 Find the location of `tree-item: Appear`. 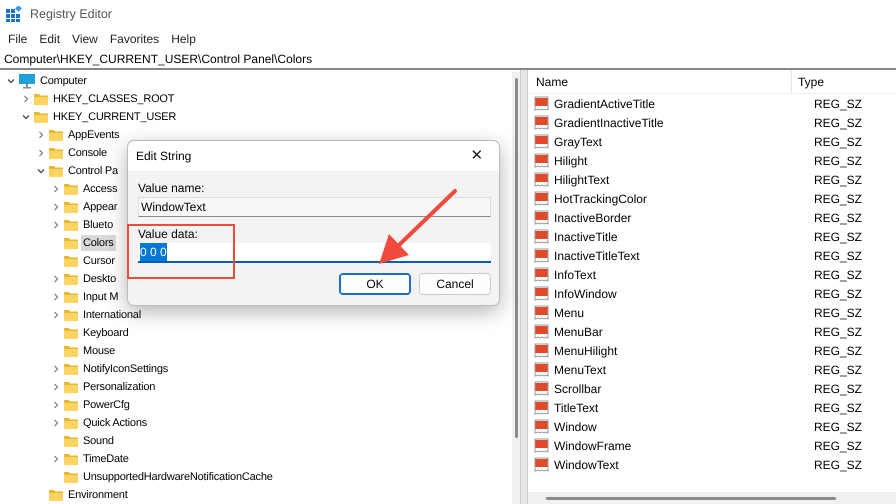

tree-item: Appear is located at coordinates (100, 207).